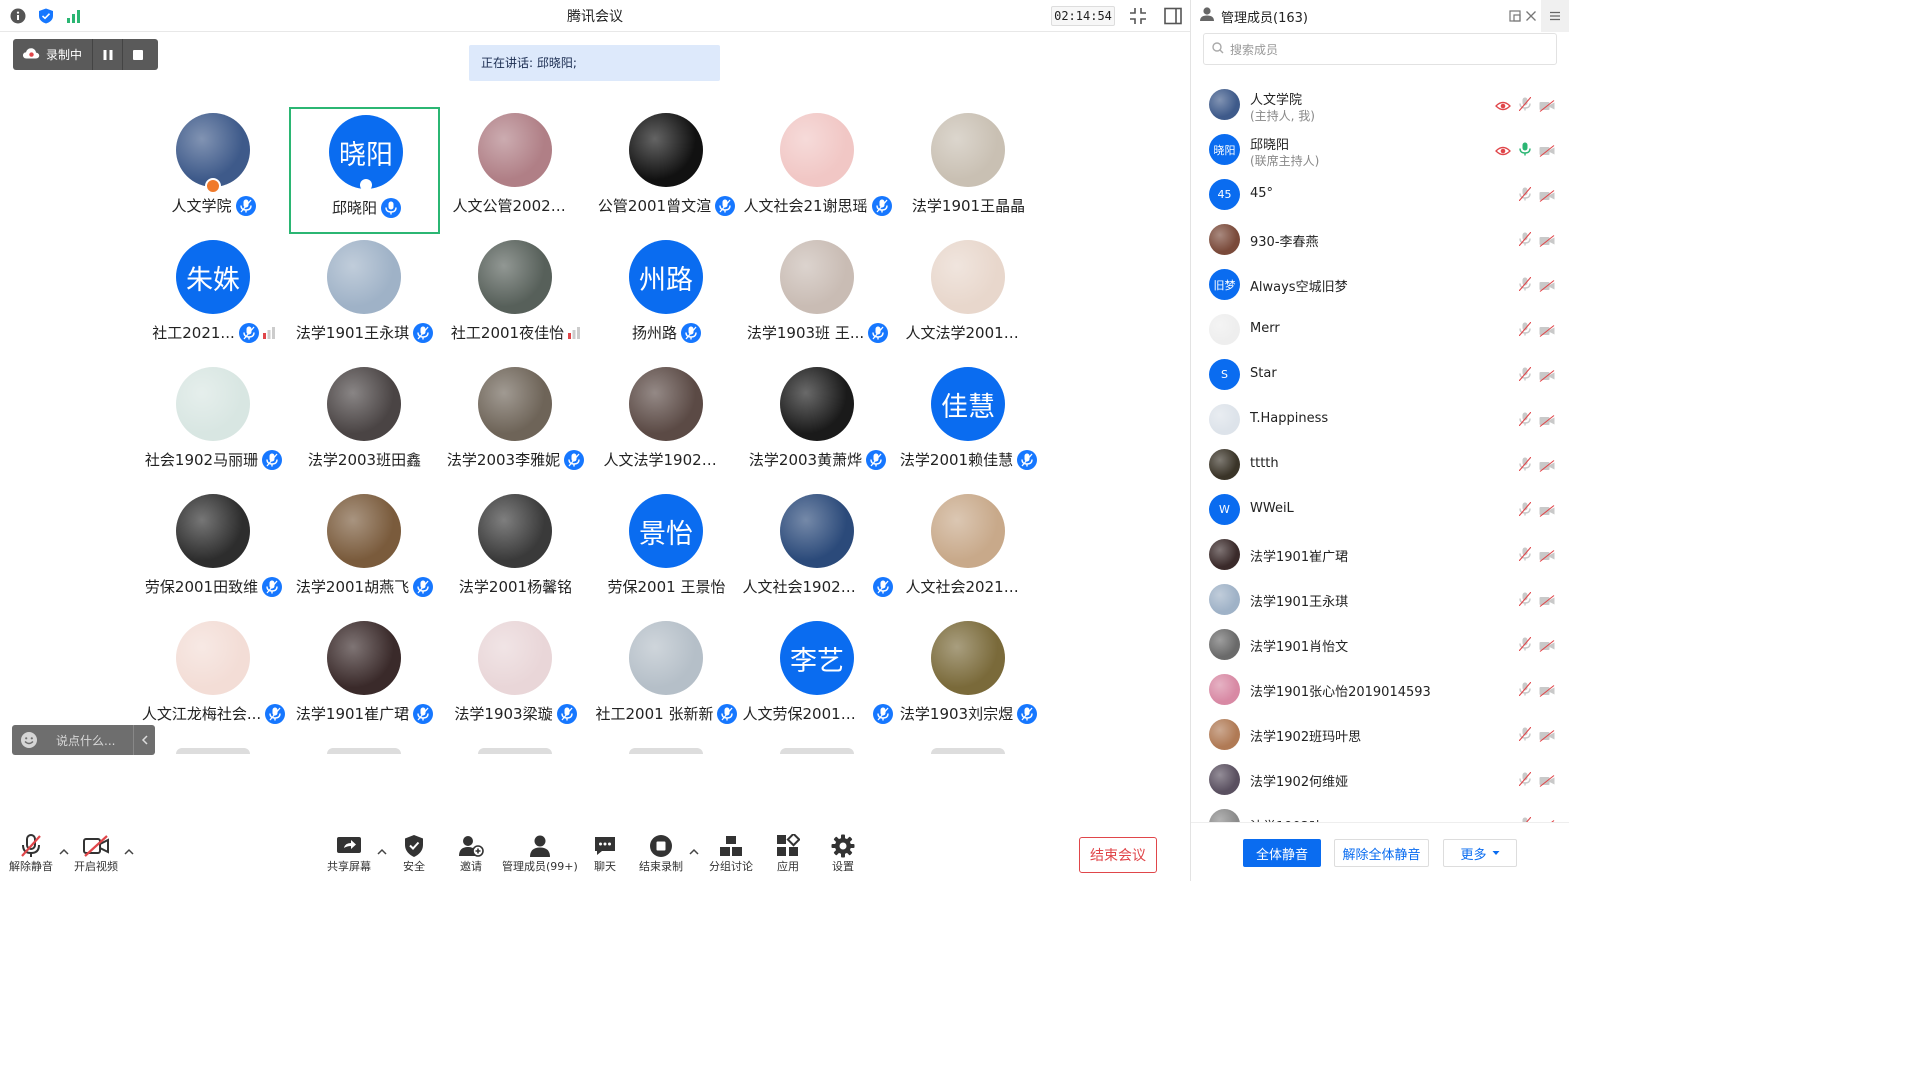  Describe the element at coordinates (1380, 104) in the screenshot. I see `member-row: 人文学院 (主持人, 我)` at that location.